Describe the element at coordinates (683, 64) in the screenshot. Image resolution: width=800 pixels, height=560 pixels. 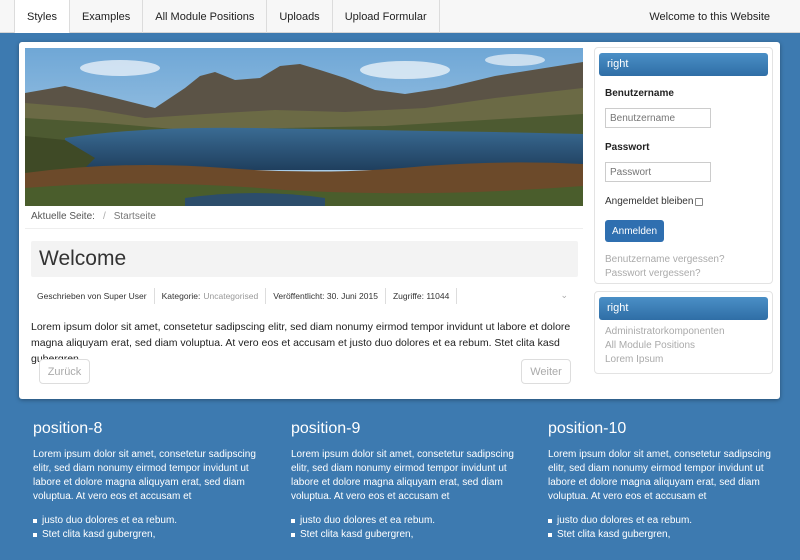
I see `login-module-title: right` at that location.